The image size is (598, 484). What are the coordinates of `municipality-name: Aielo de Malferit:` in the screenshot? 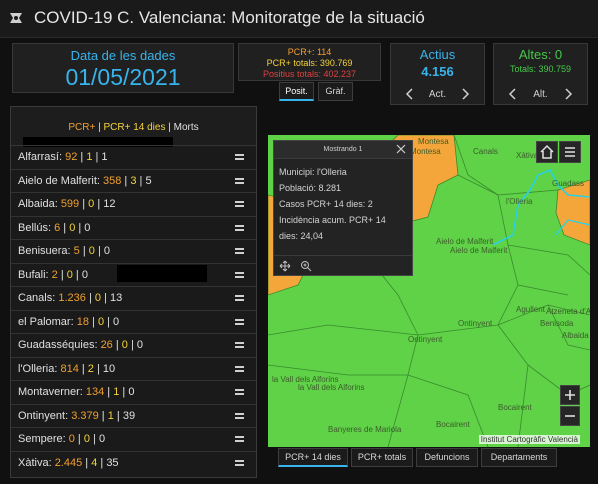 It's located at (60, 180).